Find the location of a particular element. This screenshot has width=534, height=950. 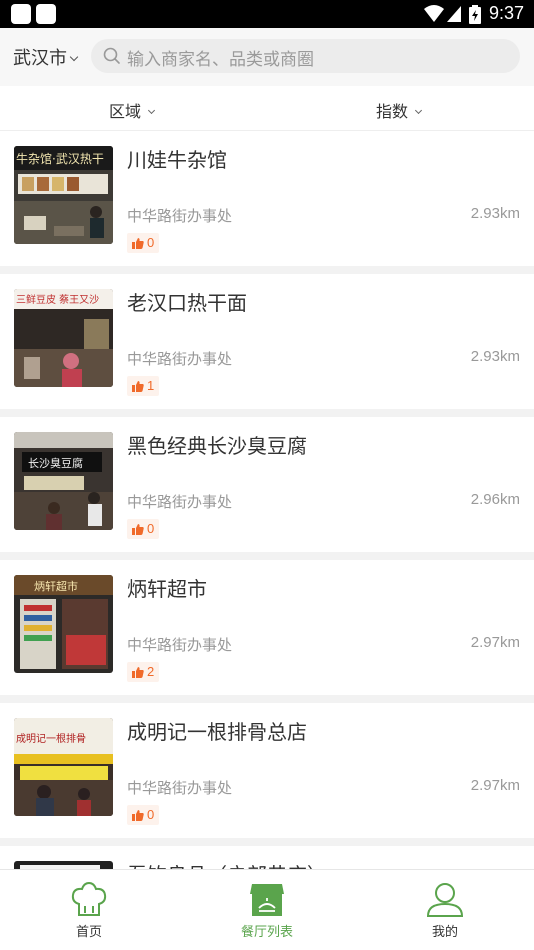

tab-home-label: 首页 is located at coordinates (88, 932).